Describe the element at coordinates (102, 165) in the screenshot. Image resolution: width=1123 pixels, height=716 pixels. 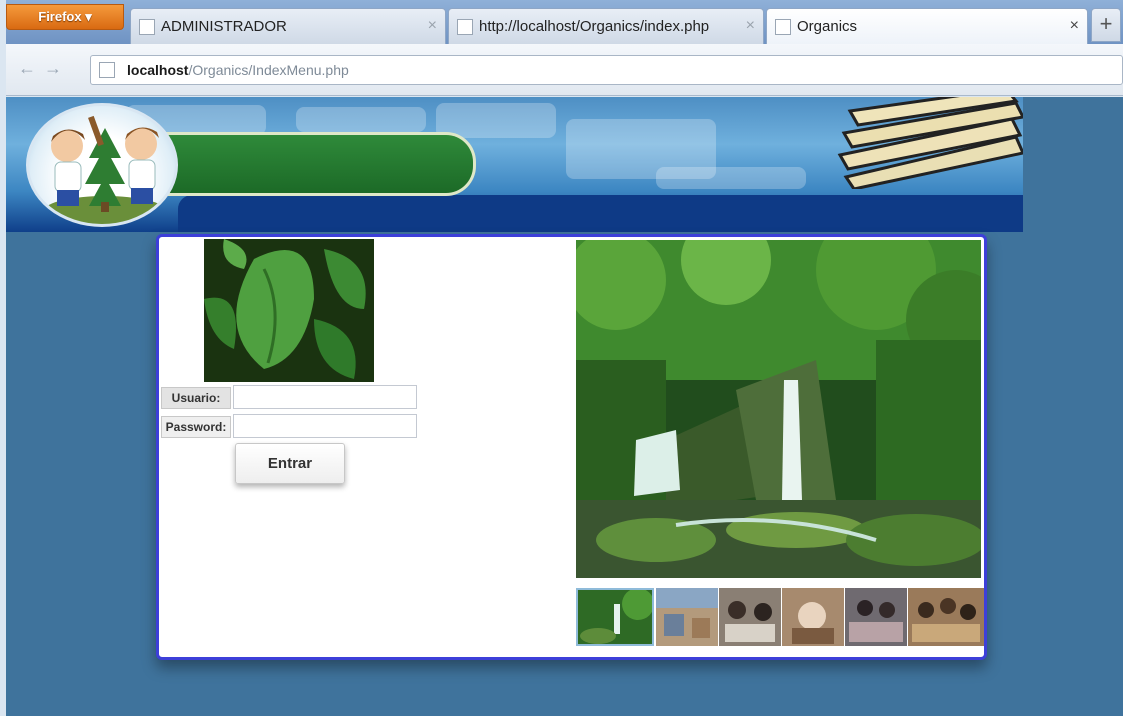
I see `kids-planting-logo` at that location.